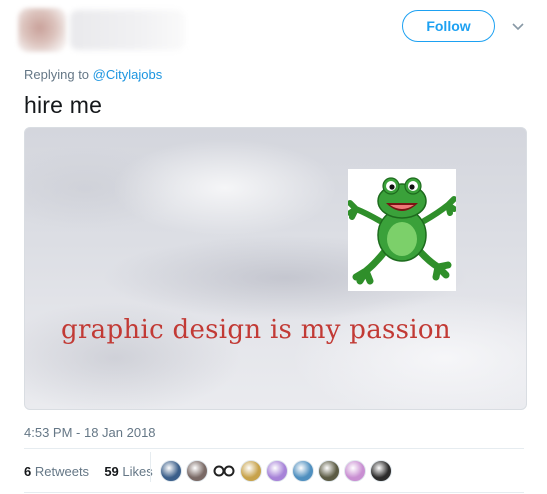 The height and width of the screenshot is (494, 547). I want to click on replying-to: Replying to @Citylajobs, so click(93, 74).